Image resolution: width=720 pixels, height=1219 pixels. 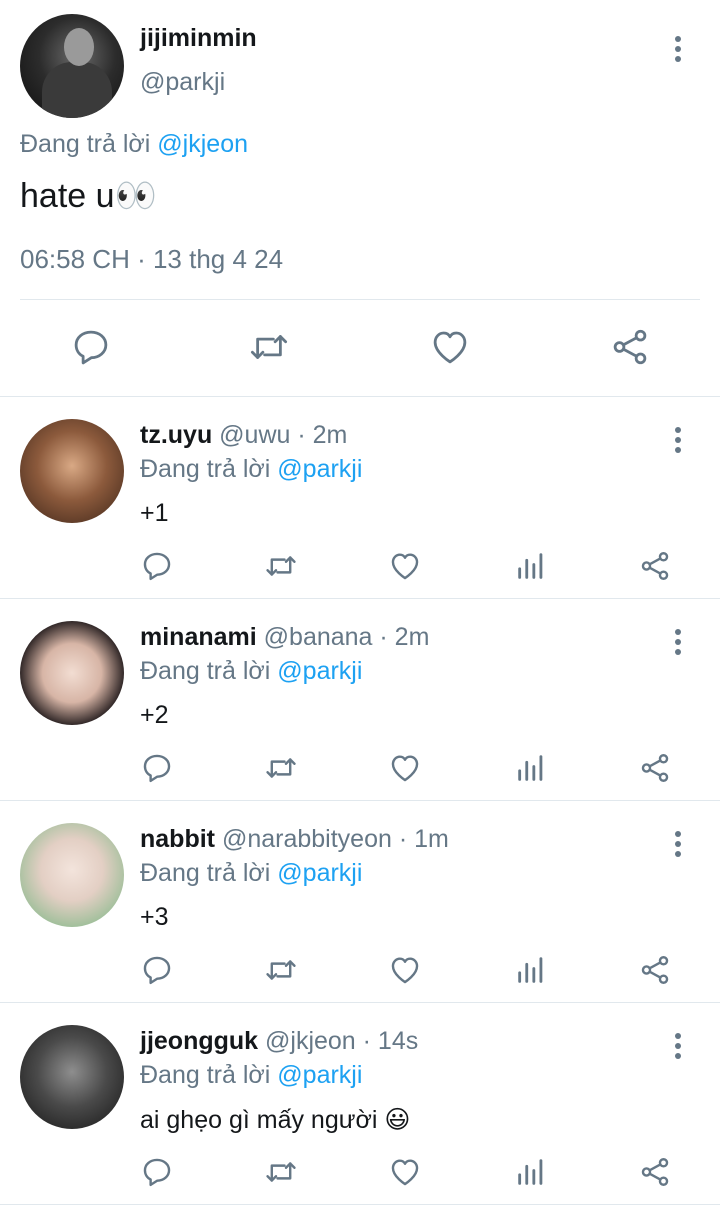 What do you see at coordinates (346, 637) in the screenshot?
I see `handle-time: @banana · 2m` at bounding box center [346, 637].